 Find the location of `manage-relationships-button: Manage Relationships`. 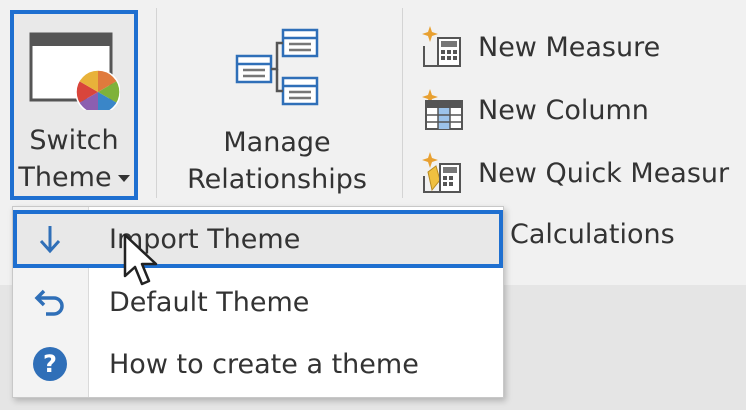

manage-relationships-button: Manage Relationships is located at coordinates (277, 105).